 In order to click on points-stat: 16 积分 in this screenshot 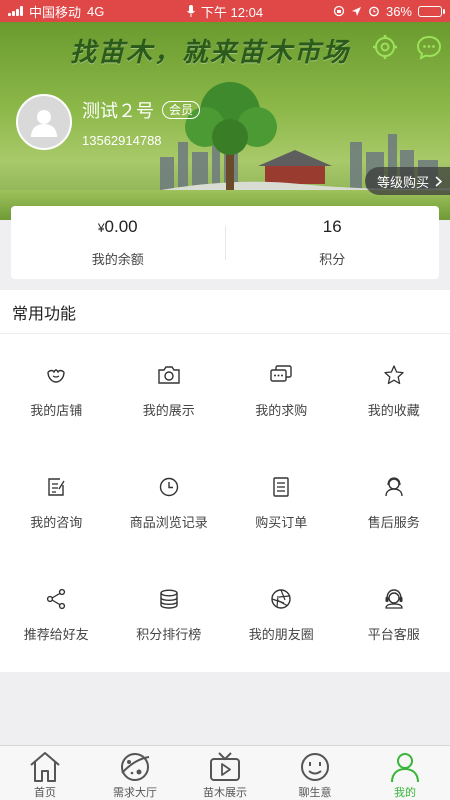, I will do `click(333, 242)`.